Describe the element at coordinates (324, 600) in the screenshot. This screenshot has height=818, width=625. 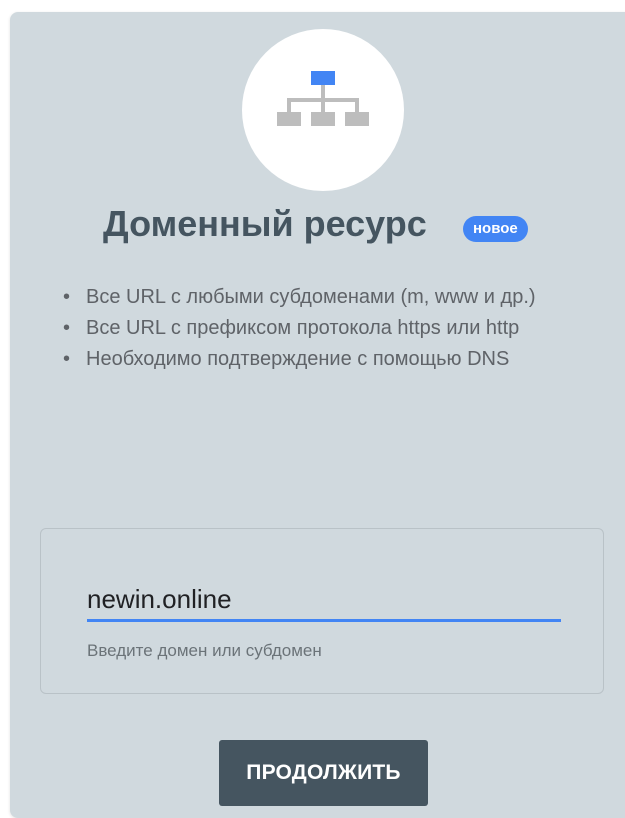
I see `domain-input` at that location.